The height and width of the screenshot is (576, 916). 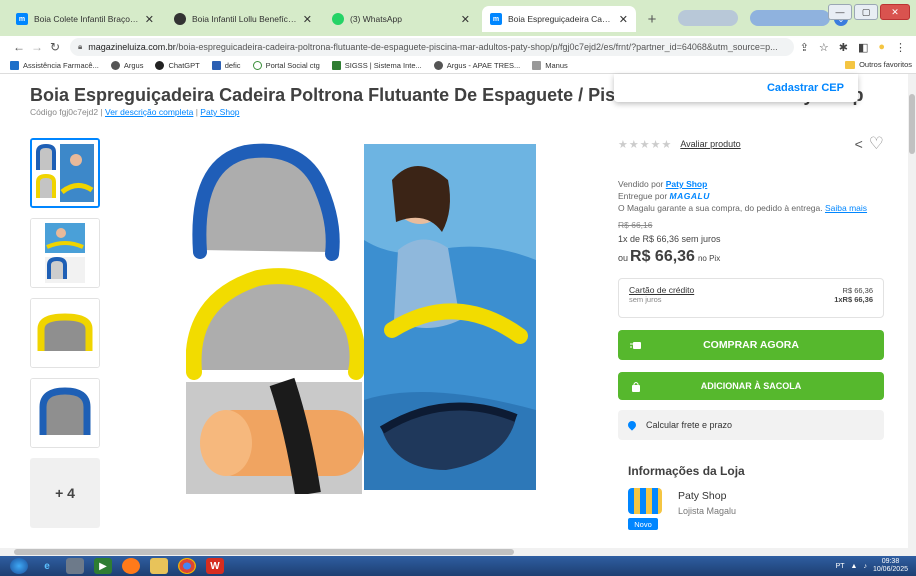 I want to click on tab-boia-espreguicadeira: m Boia Espreguiçadeira Cadeira Pol ✕, so click(x=559, y=19).